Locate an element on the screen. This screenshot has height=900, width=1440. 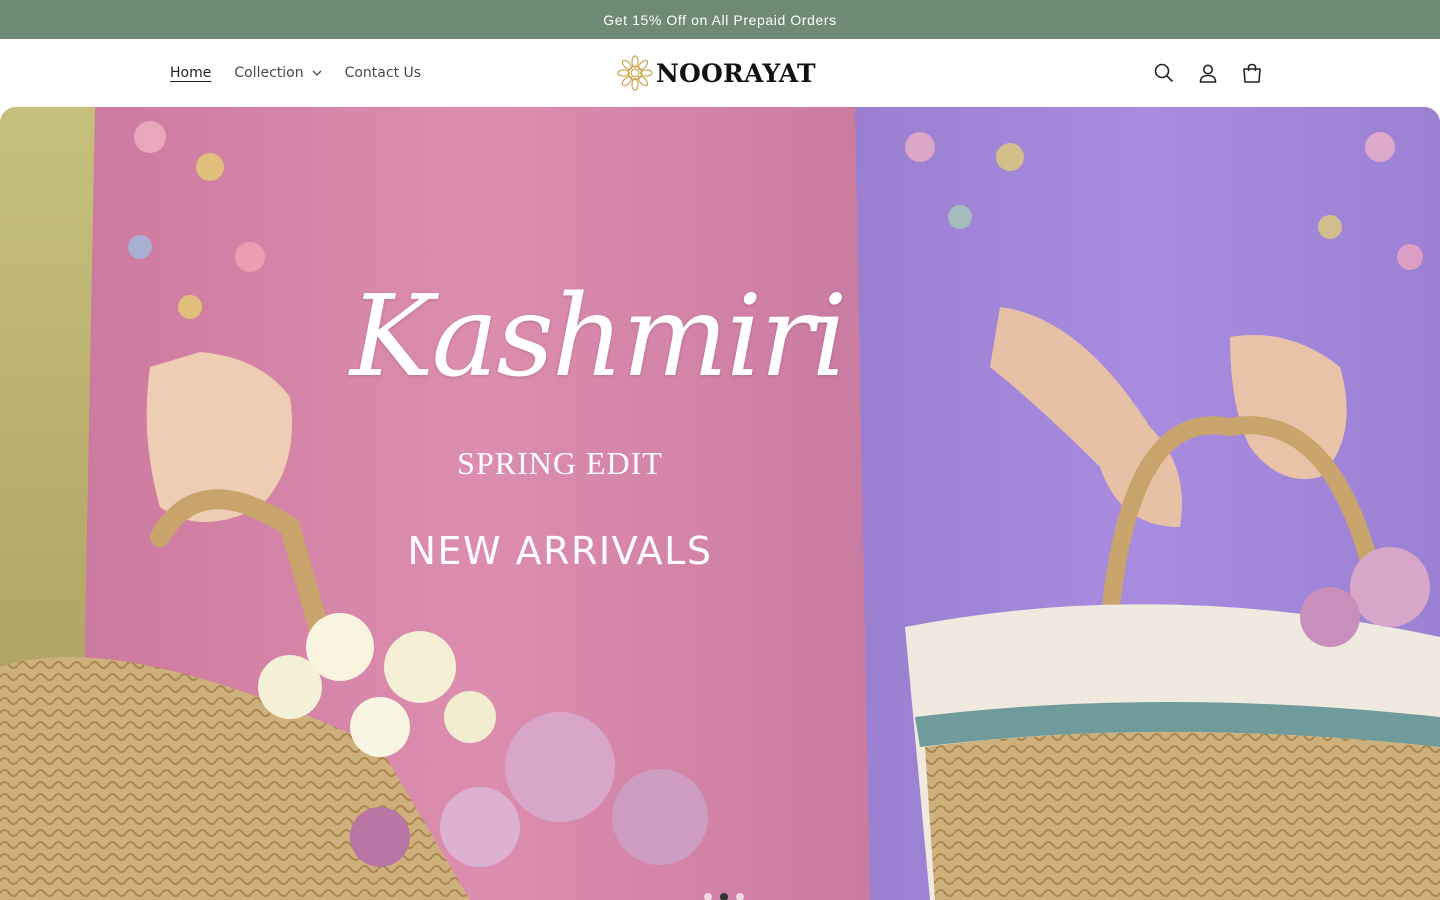
account-icon is located at coordinates (1208, 73).